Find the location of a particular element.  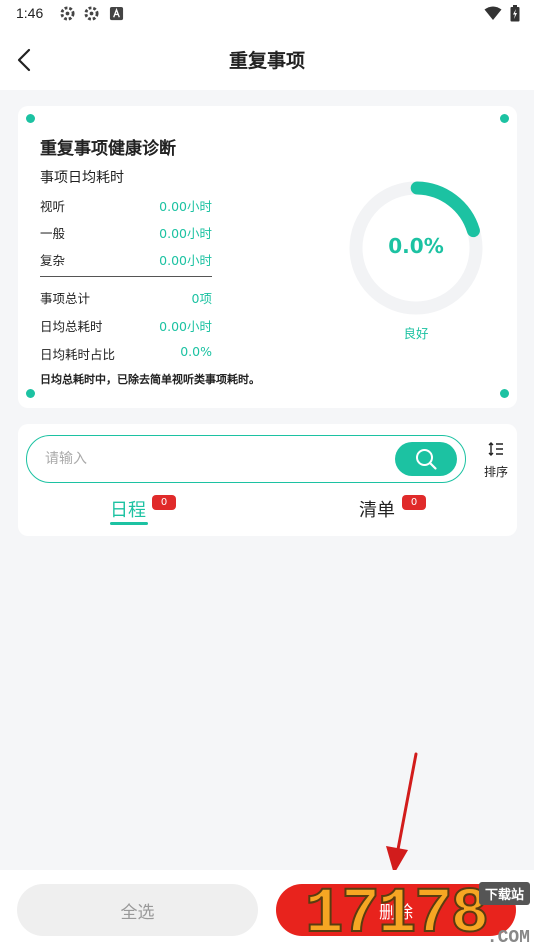

status-bar: 1:46 is located at coordinates (267, 14).